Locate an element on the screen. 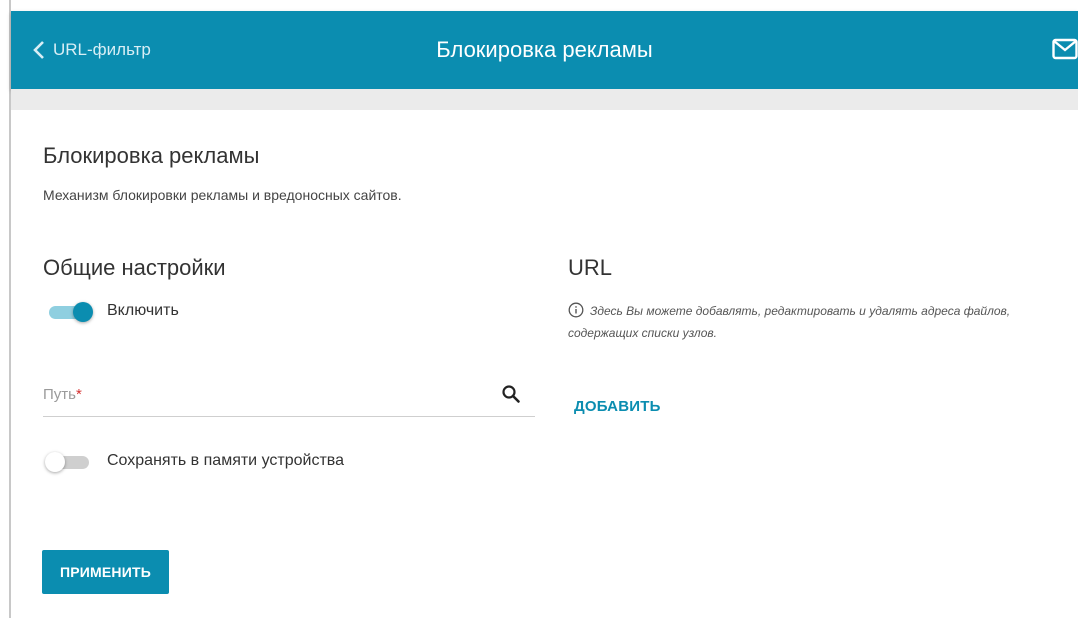  enable-toggle-label: Включить is located at coordinates (143, 310).